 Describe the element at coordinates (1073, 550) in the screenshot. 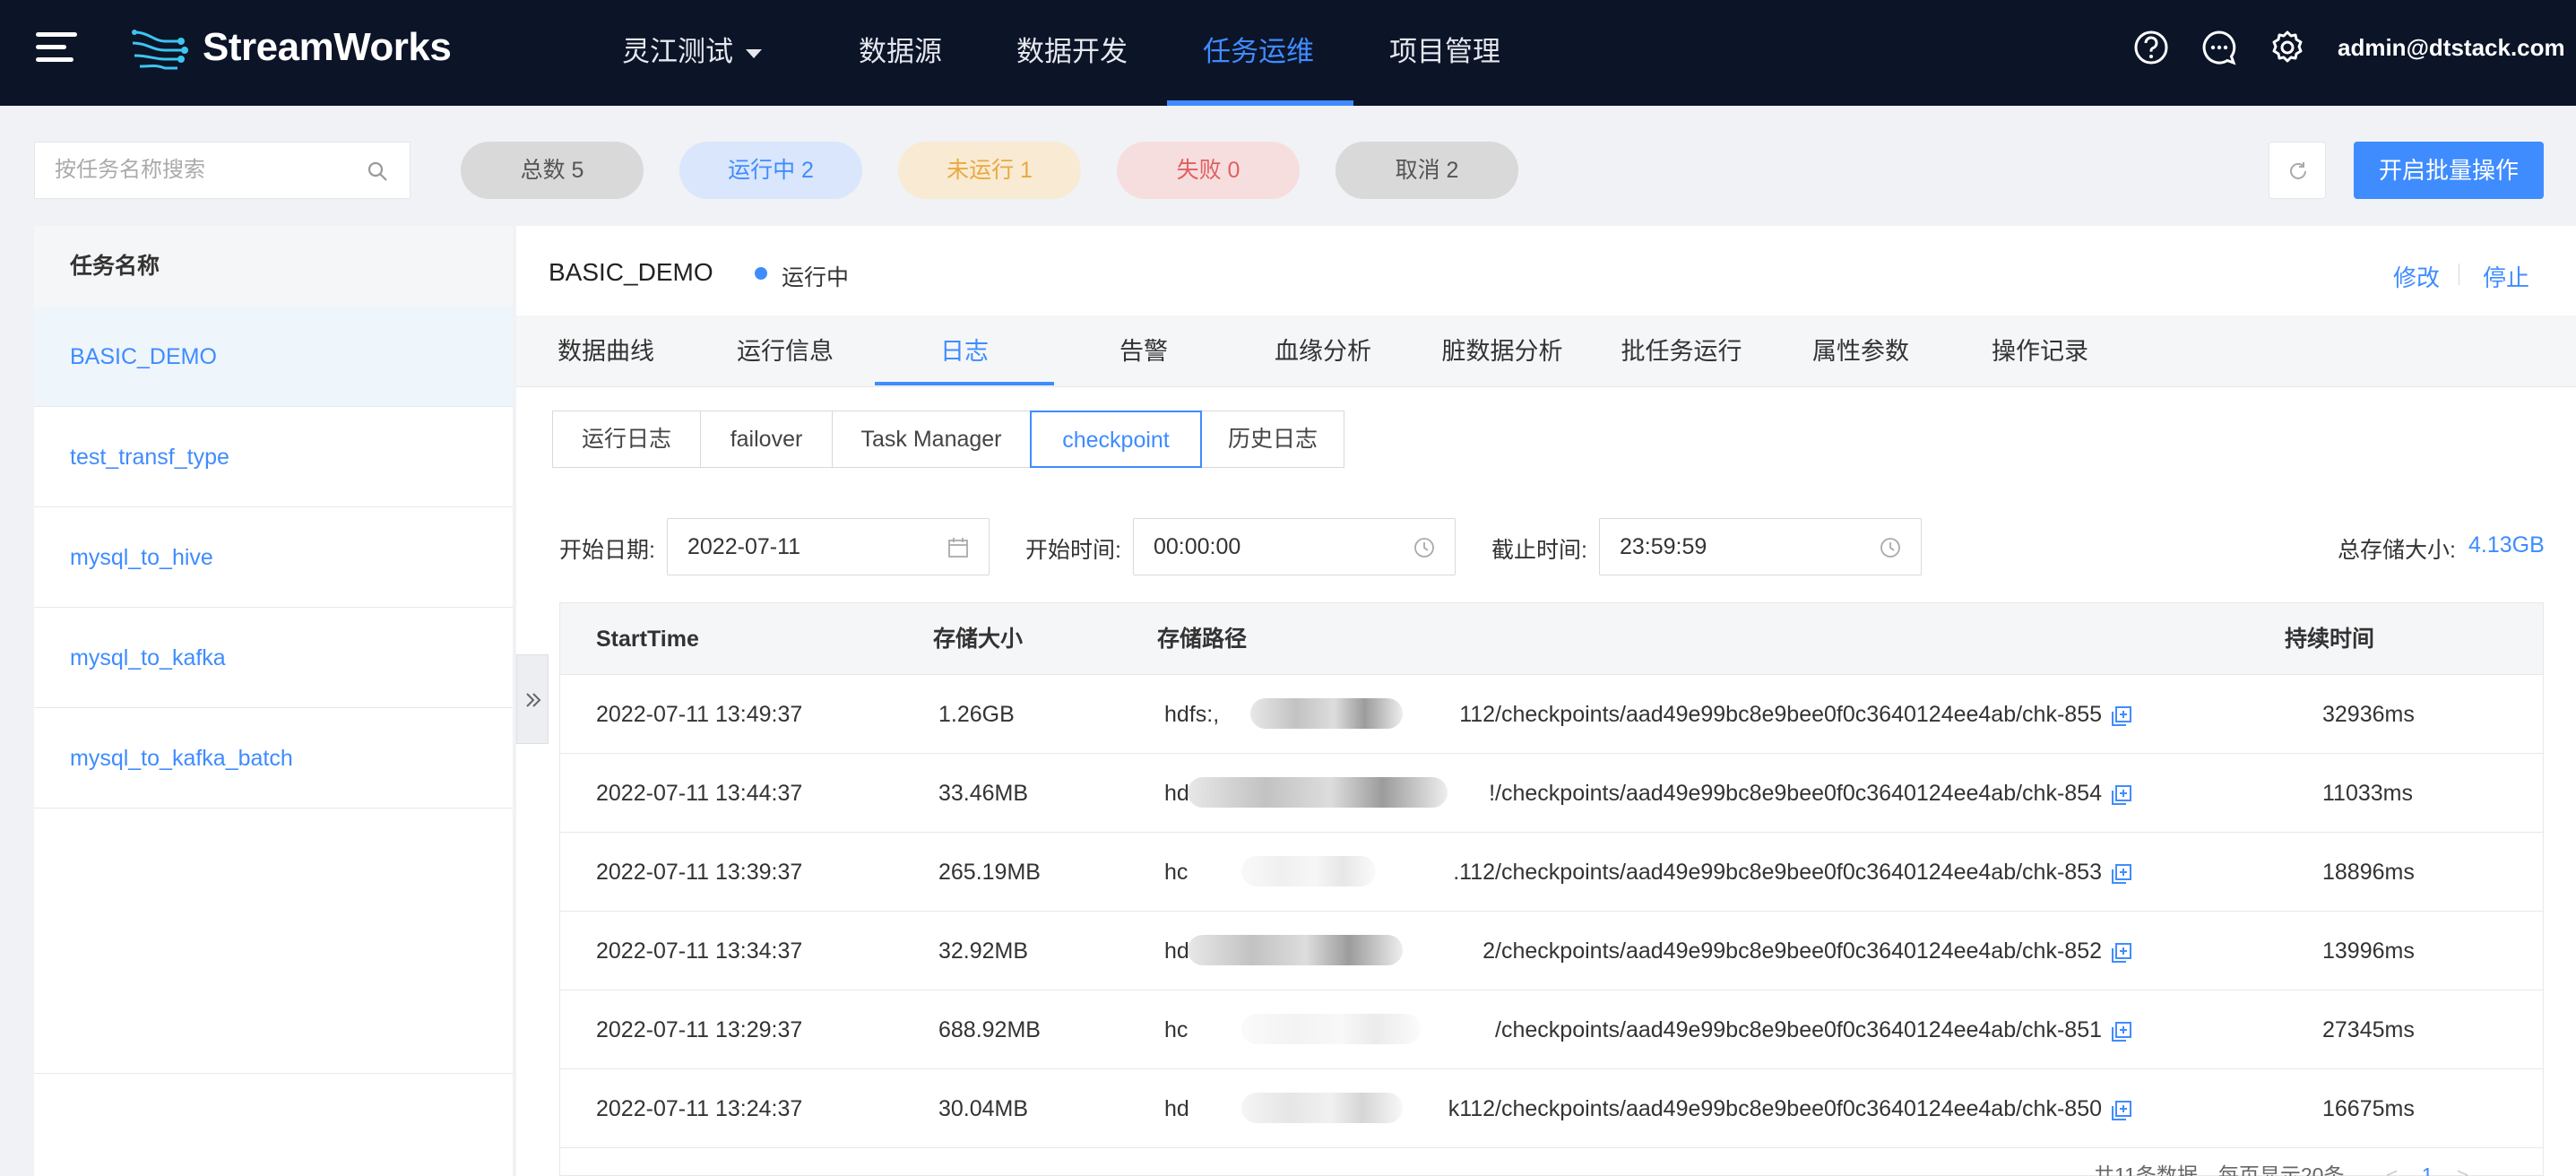

I see `start-time-label: 开始时间:` at that location.